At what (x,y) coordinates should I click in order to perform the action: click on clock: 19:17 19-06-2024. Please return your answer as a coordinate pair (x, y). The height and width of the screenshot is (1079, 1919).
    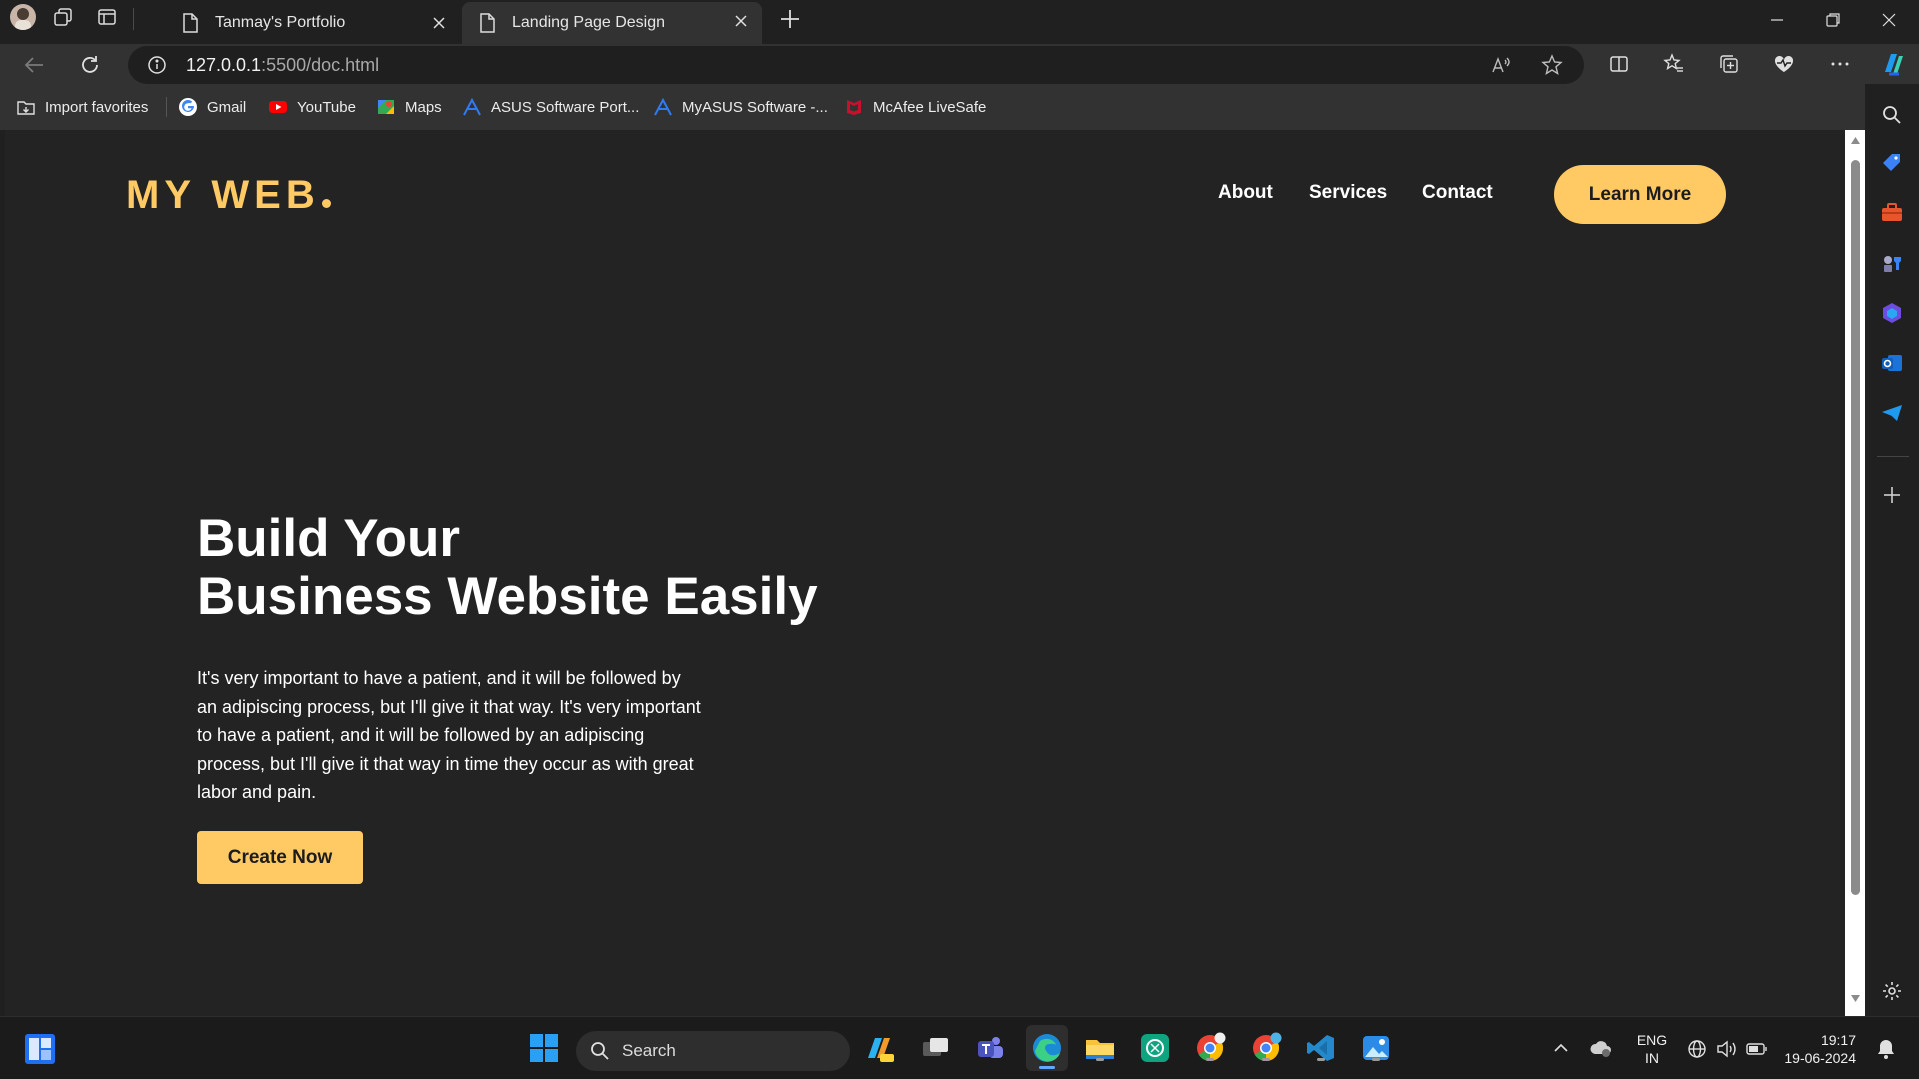
    Looking at the image, I should click on (1818, 1049).